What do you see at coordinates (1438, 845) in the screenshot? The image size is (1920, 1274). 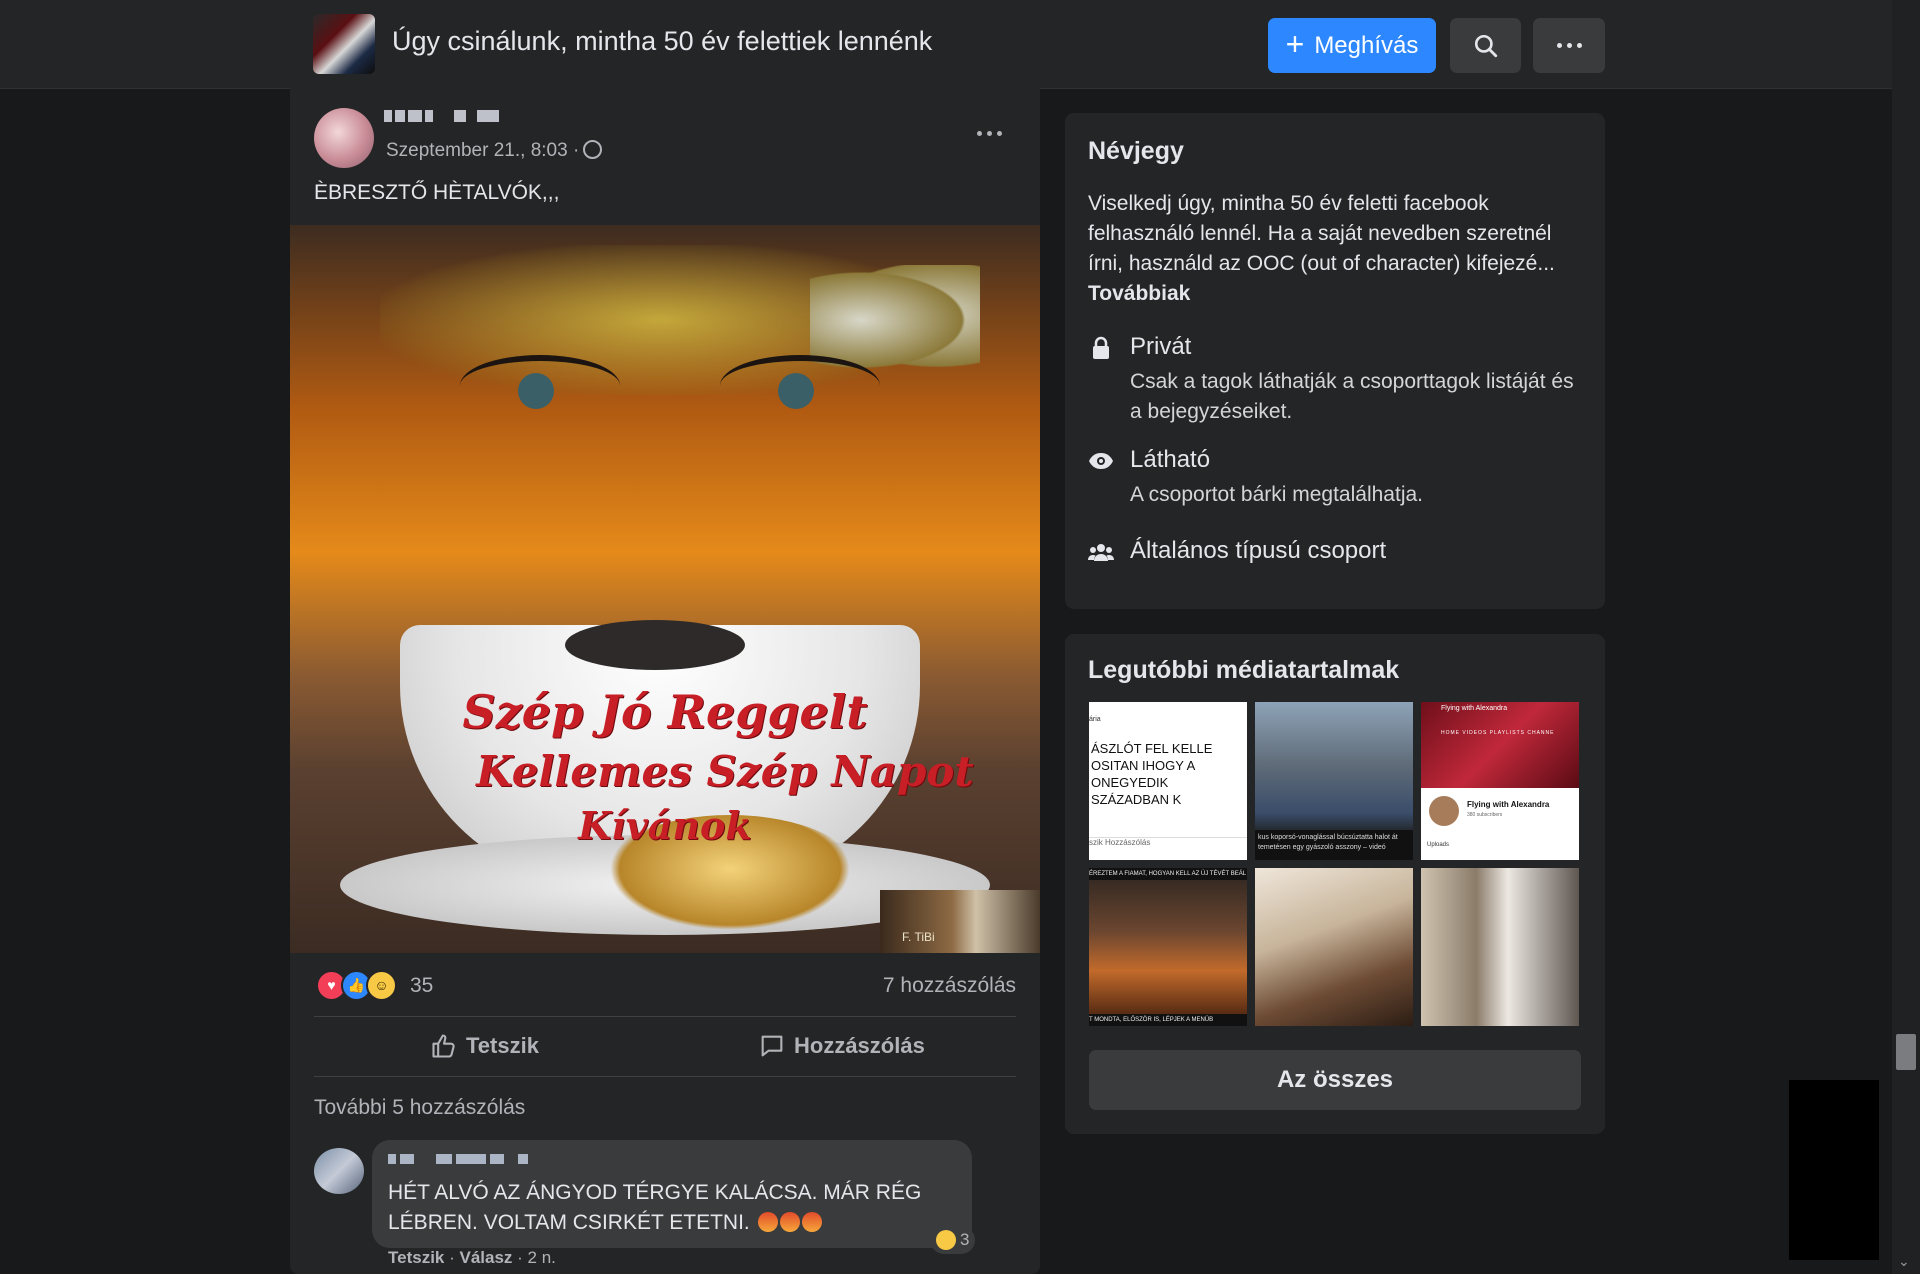 I see `thumb-uploads-label: Uploads` at bounding box center [1438, 845].